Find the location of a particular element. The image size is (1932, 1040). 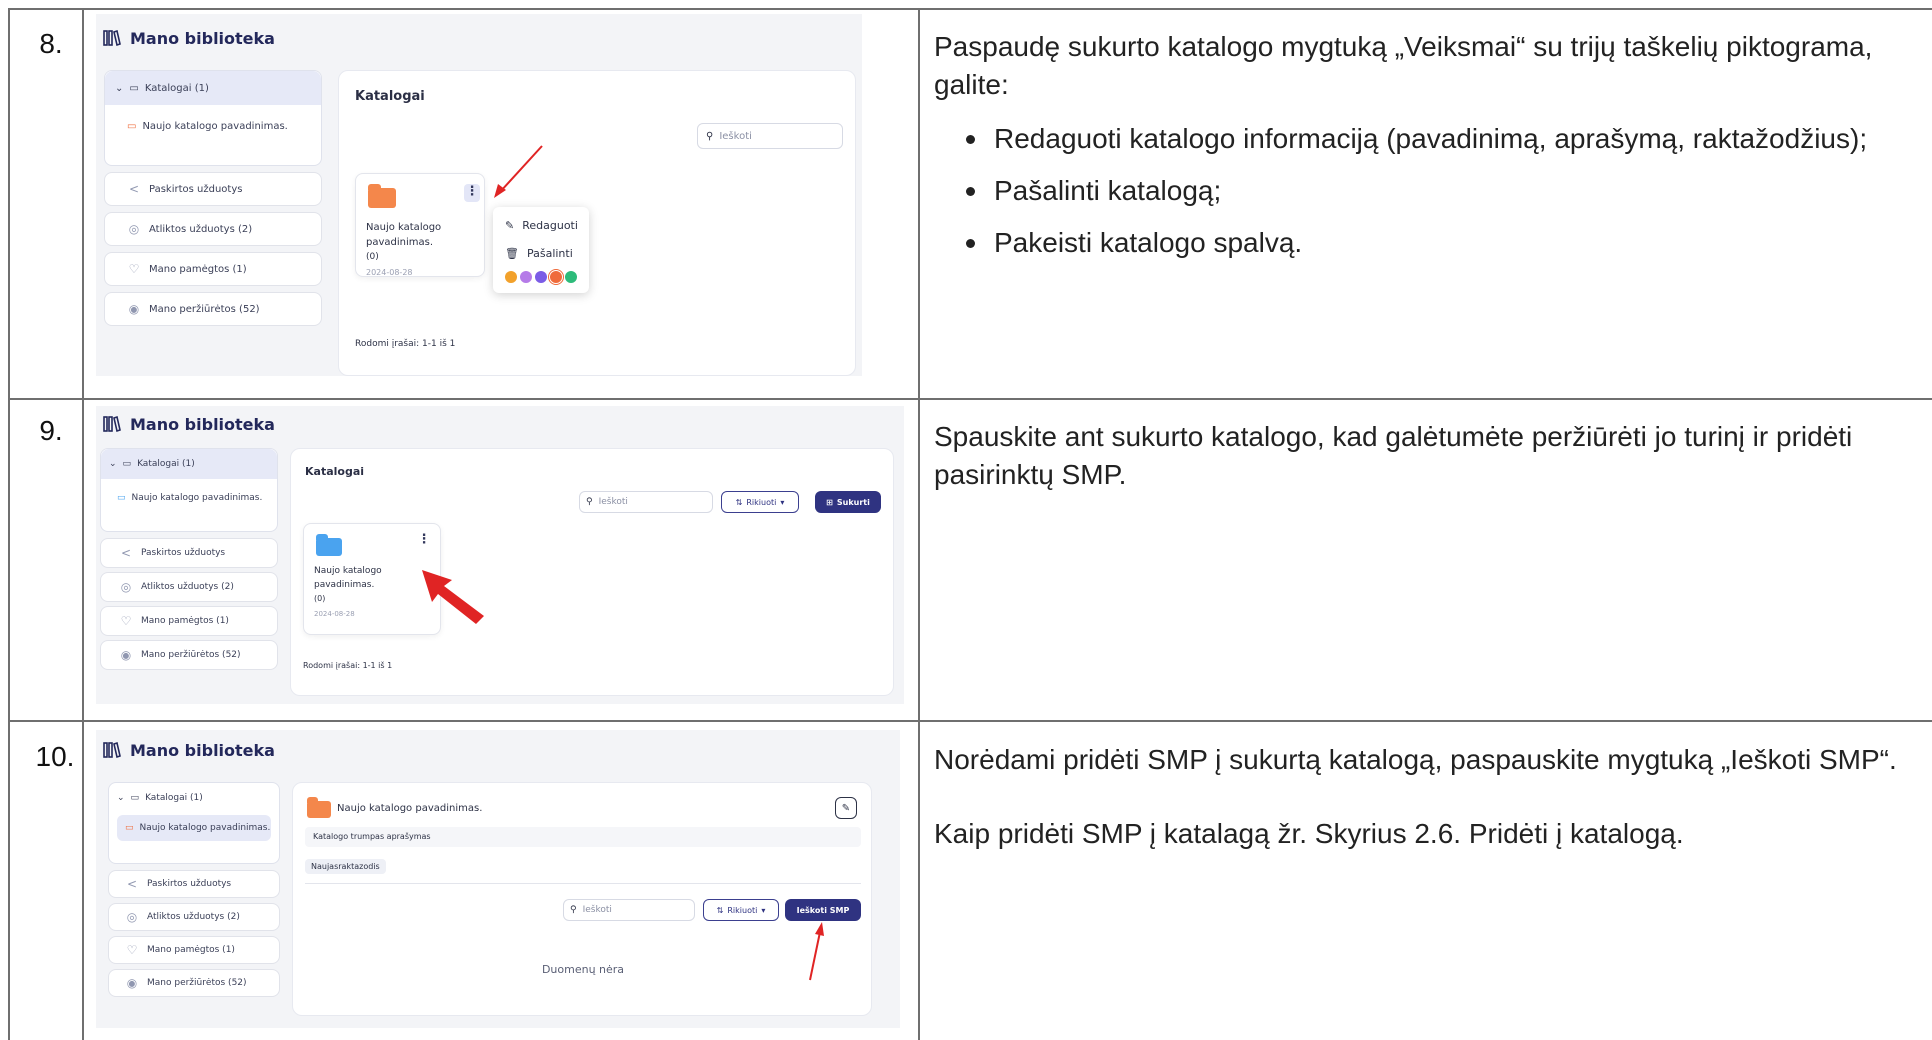

eye-icon: ◉ is located at coordinates (134, 309).